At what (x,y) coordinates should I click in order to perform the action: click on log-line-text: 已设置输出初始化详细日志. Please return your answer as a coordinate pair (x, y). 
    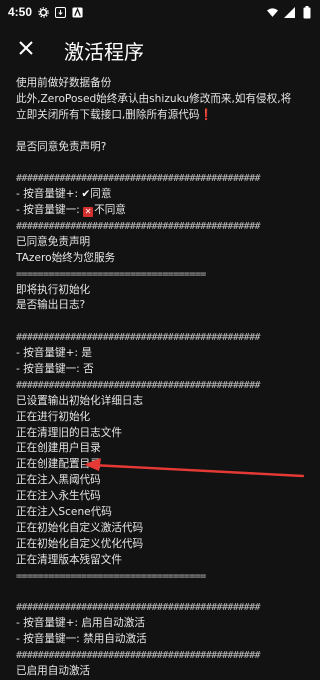
    Looking at the image, I should click on (80, 400).